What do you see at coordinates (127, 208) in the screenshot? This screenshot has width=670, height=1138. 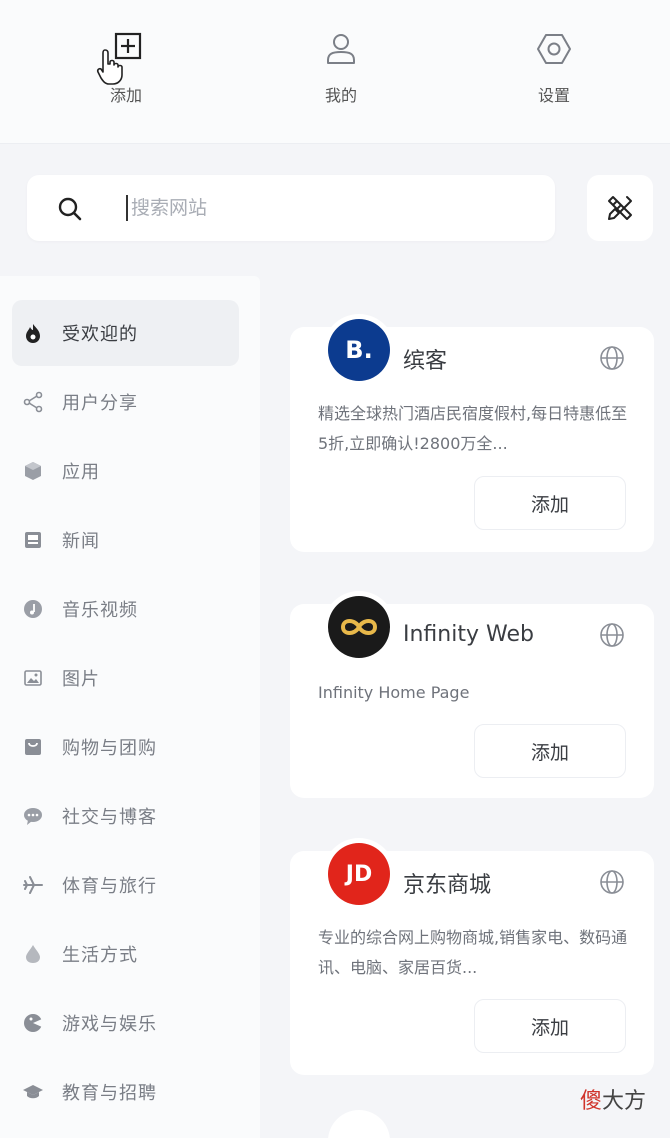 I see `text-caret` at bounding box center [127, 208].